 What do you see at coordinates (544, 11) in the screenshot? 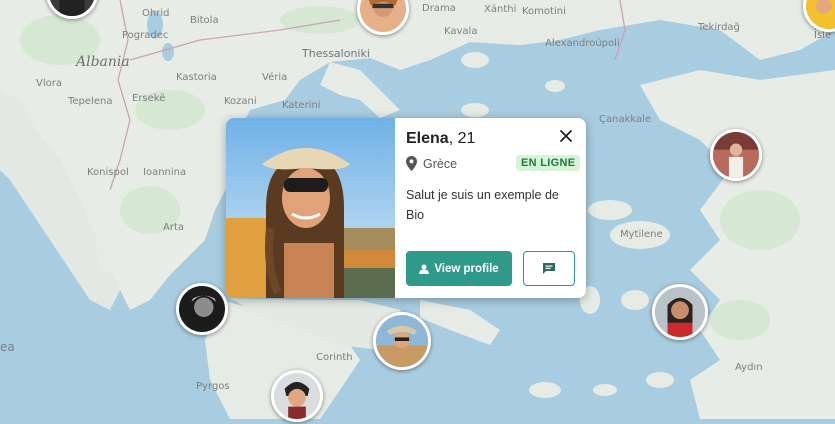
I see `map-label-komotini: Komotini` at bounding box center [544, 11].